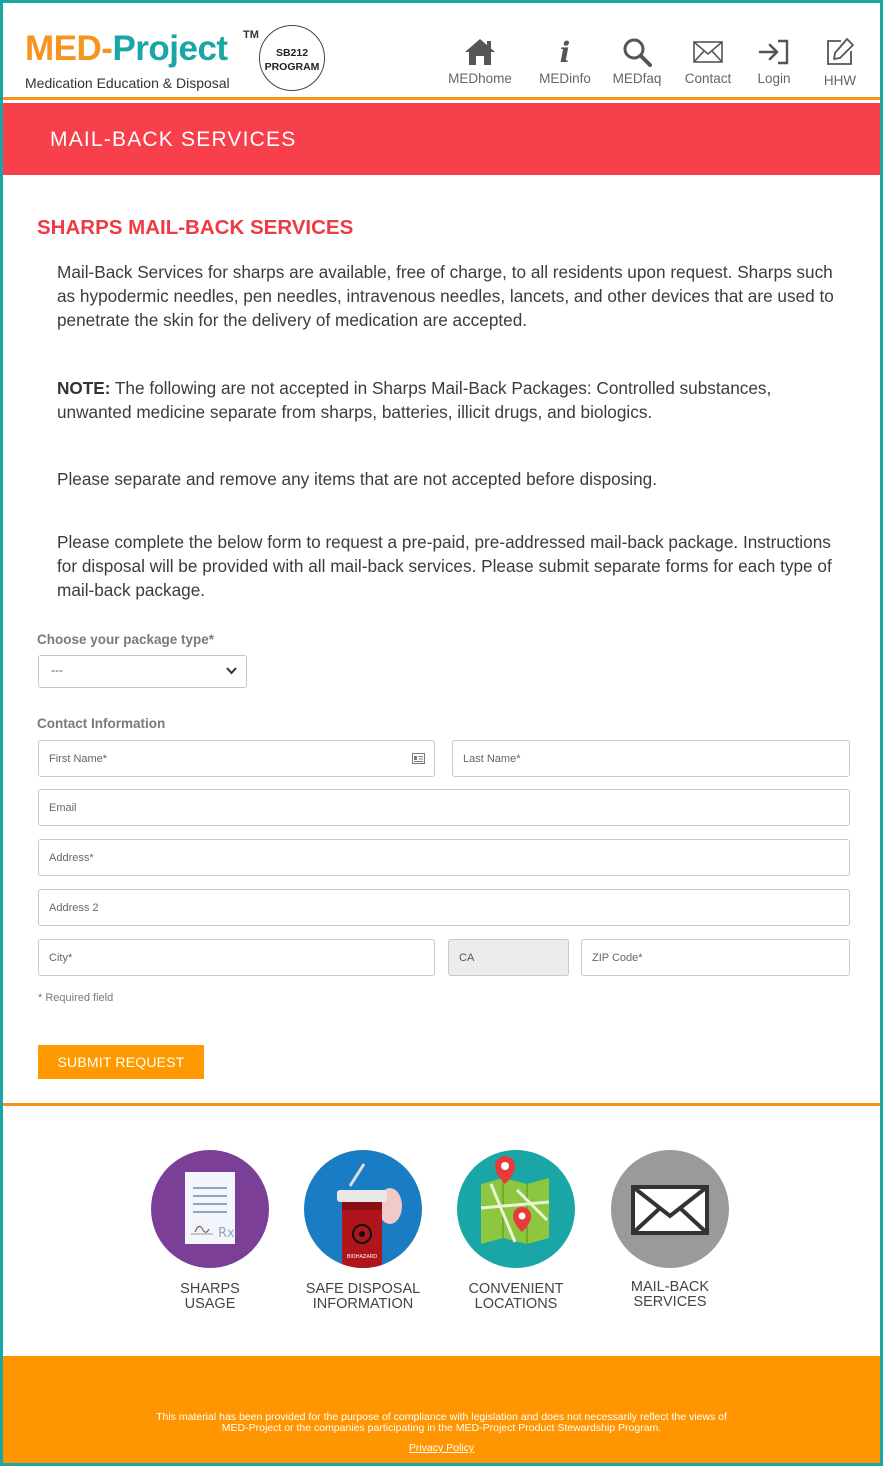  I want to click on nav-item-medhome: MEDhome, so click(480, 60).